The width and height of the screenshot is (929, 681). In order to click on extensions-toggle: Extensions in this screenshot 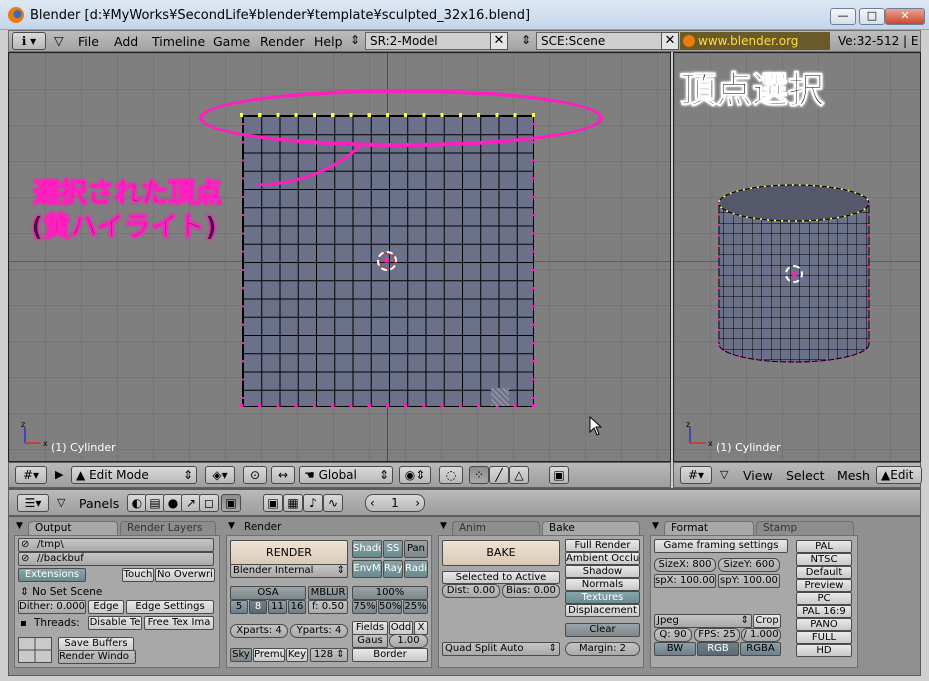, I will do `click(52, 575)`.